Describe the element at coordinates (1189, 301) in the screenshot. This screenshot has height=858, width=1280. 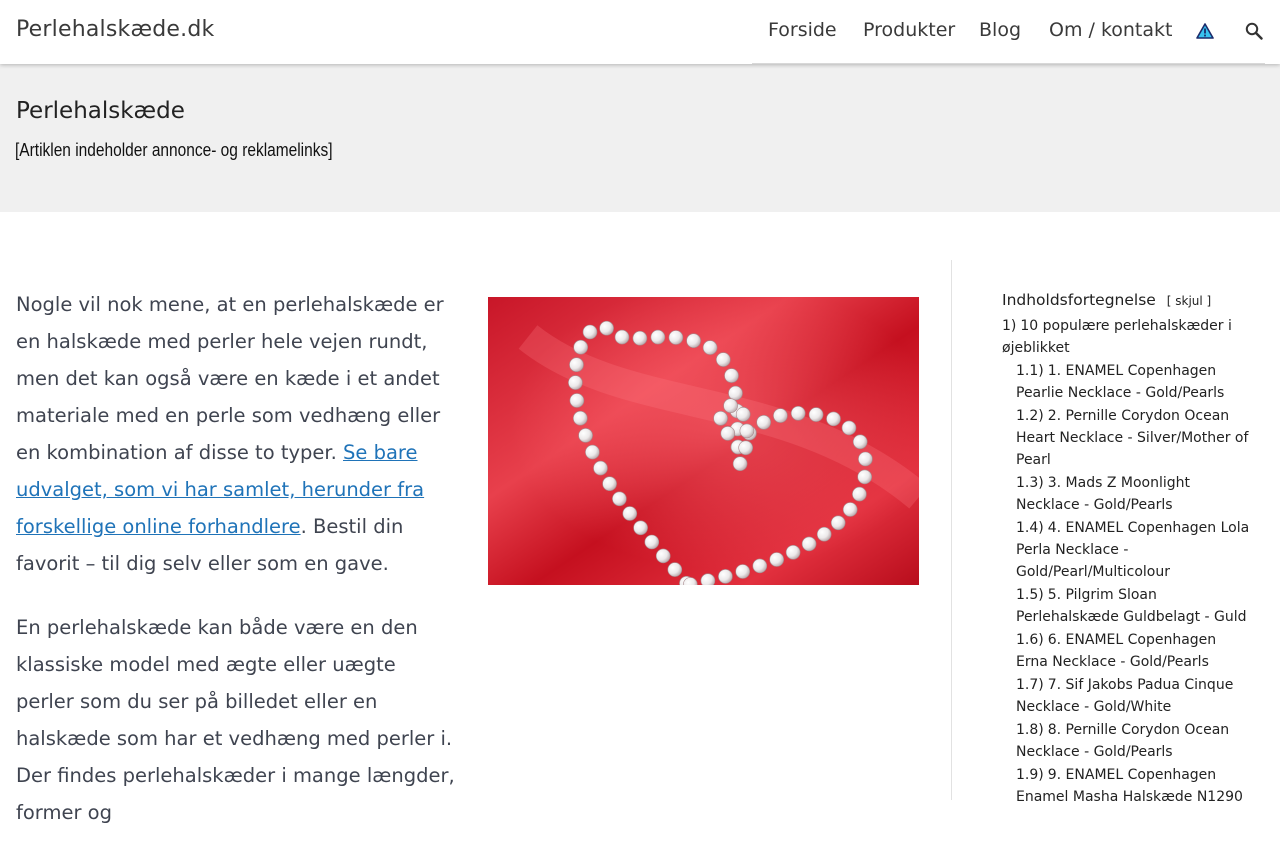
I see `toc-toggle: [ skjul ]` at that location.